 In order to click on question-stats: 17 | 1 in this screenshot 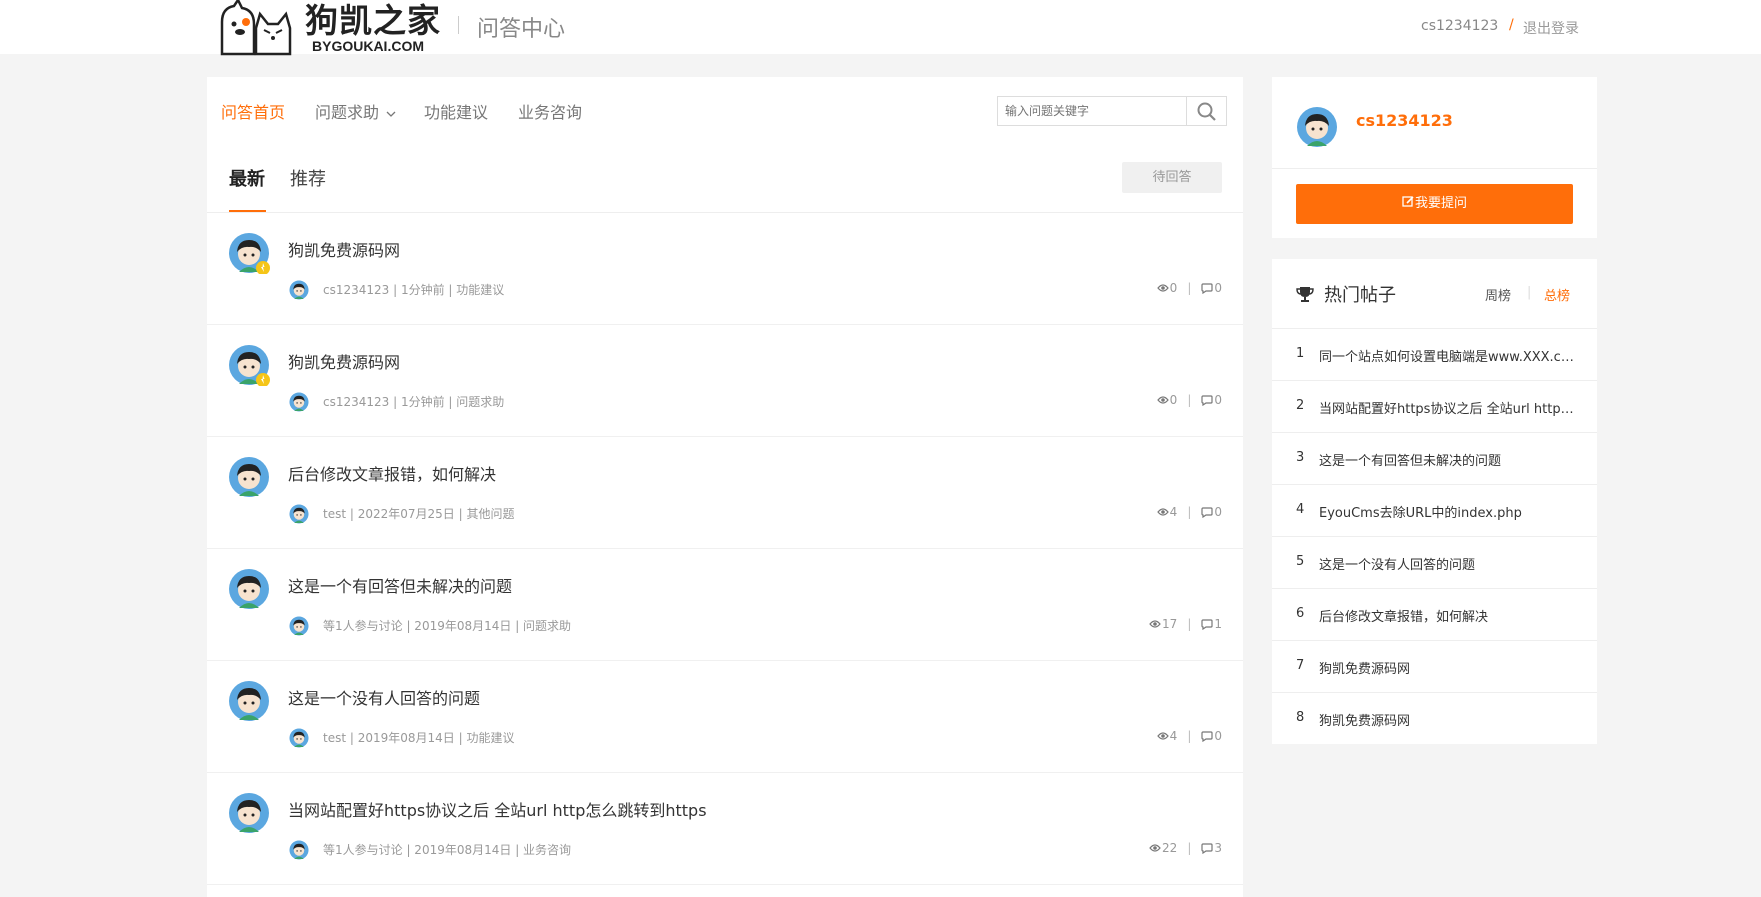, I will do `click(1185, 624)`.